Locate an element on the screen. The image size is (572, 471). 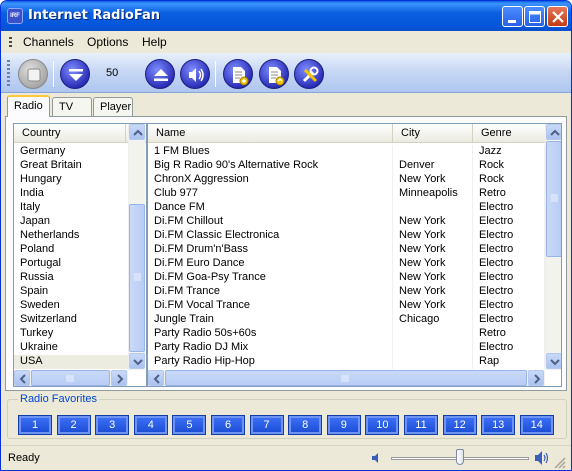
country-list-item: Japan is located at coordinates (71, 222).